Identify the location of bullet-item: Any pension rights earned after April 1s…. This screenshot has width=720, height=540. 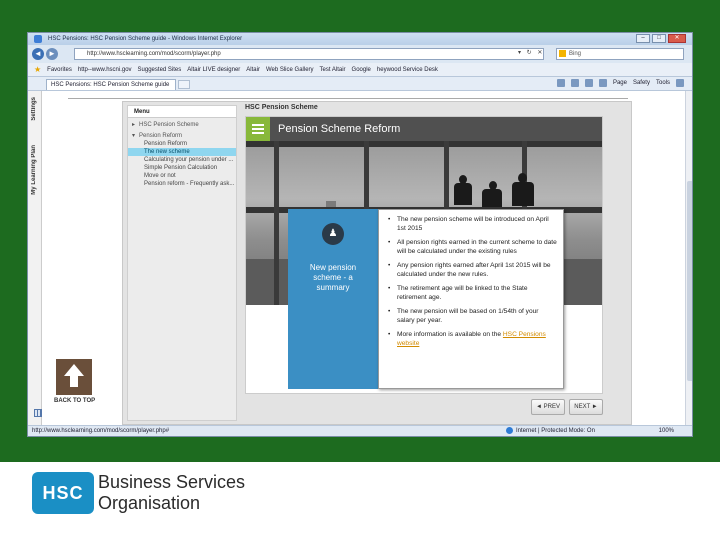
(472, 270).